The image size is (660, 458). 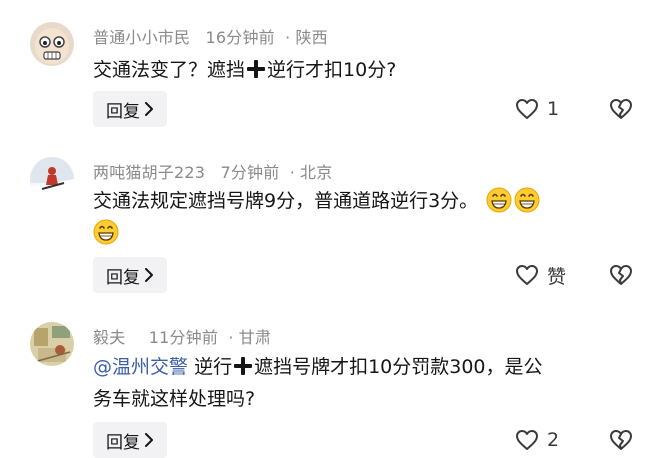 What do you see at coordinates (553, 109) in the screenshot?
I see `like-count: 1` at bounding box center [553, 109].